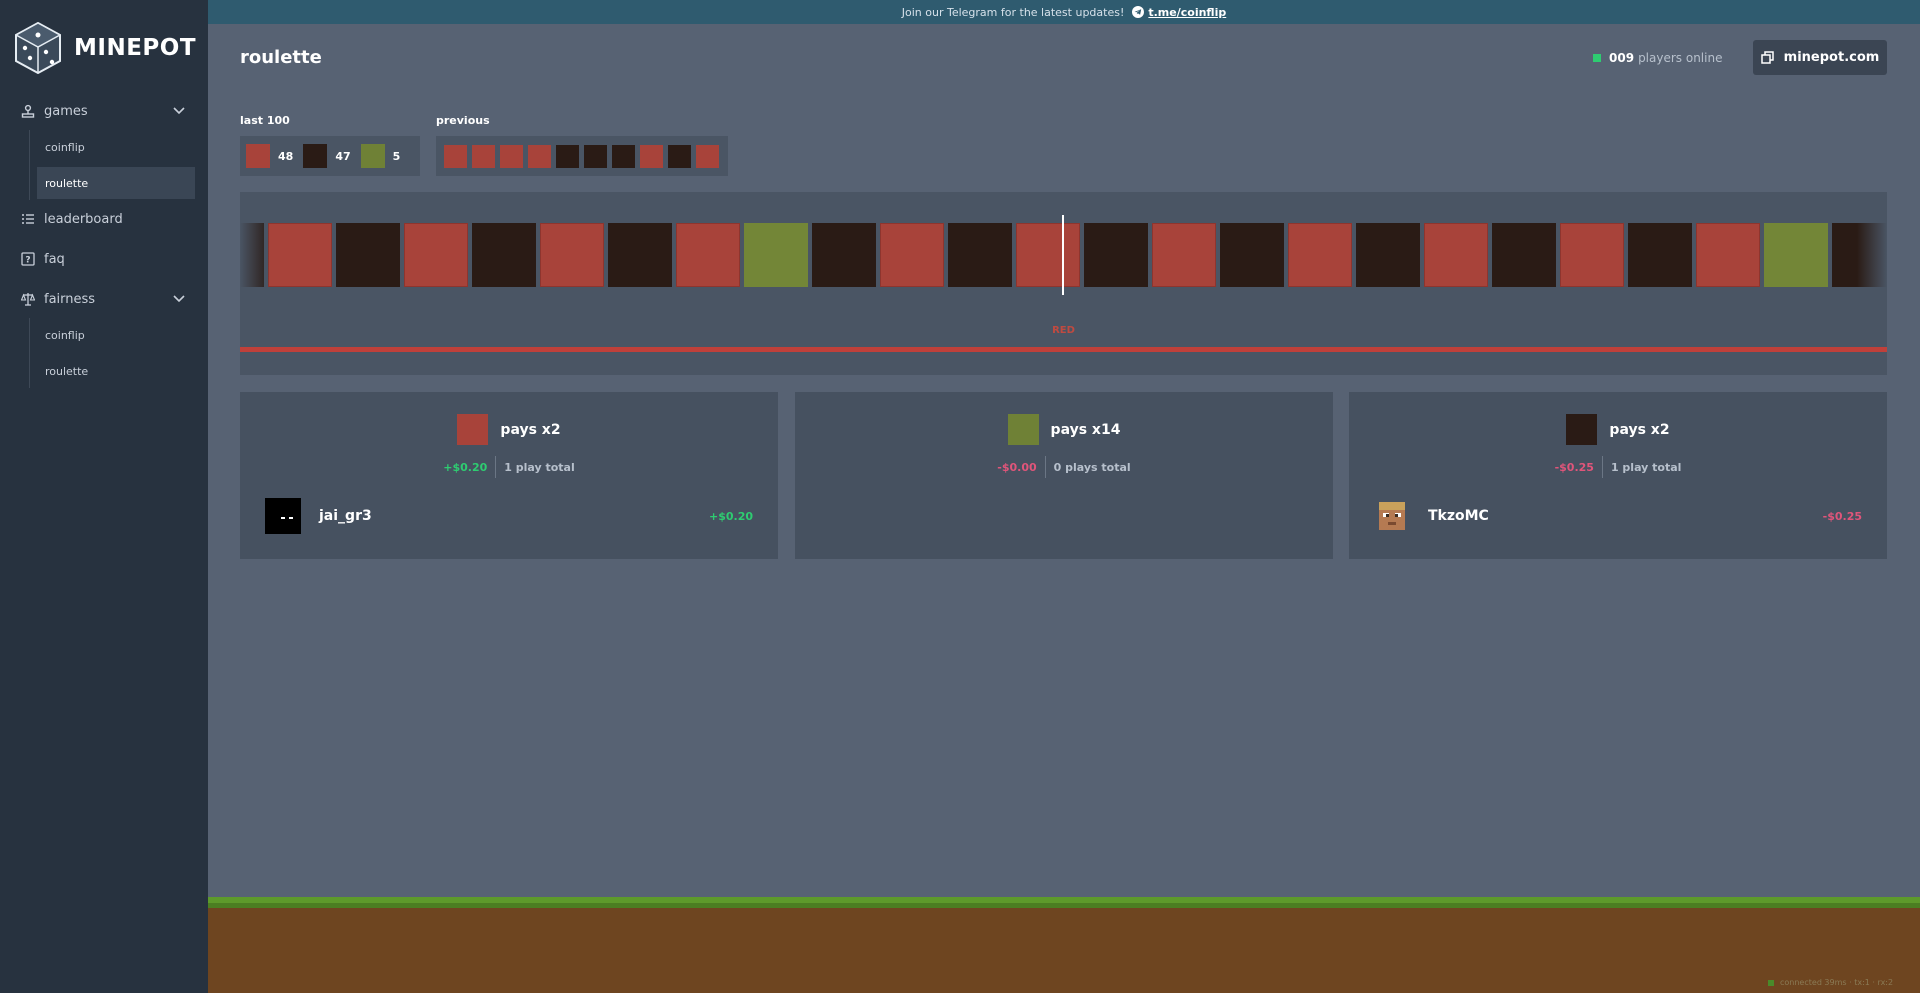 Image resolution: width=1920 pixels, height=993 pixels. I want to click on telegram-icon, so click(1138, 12).